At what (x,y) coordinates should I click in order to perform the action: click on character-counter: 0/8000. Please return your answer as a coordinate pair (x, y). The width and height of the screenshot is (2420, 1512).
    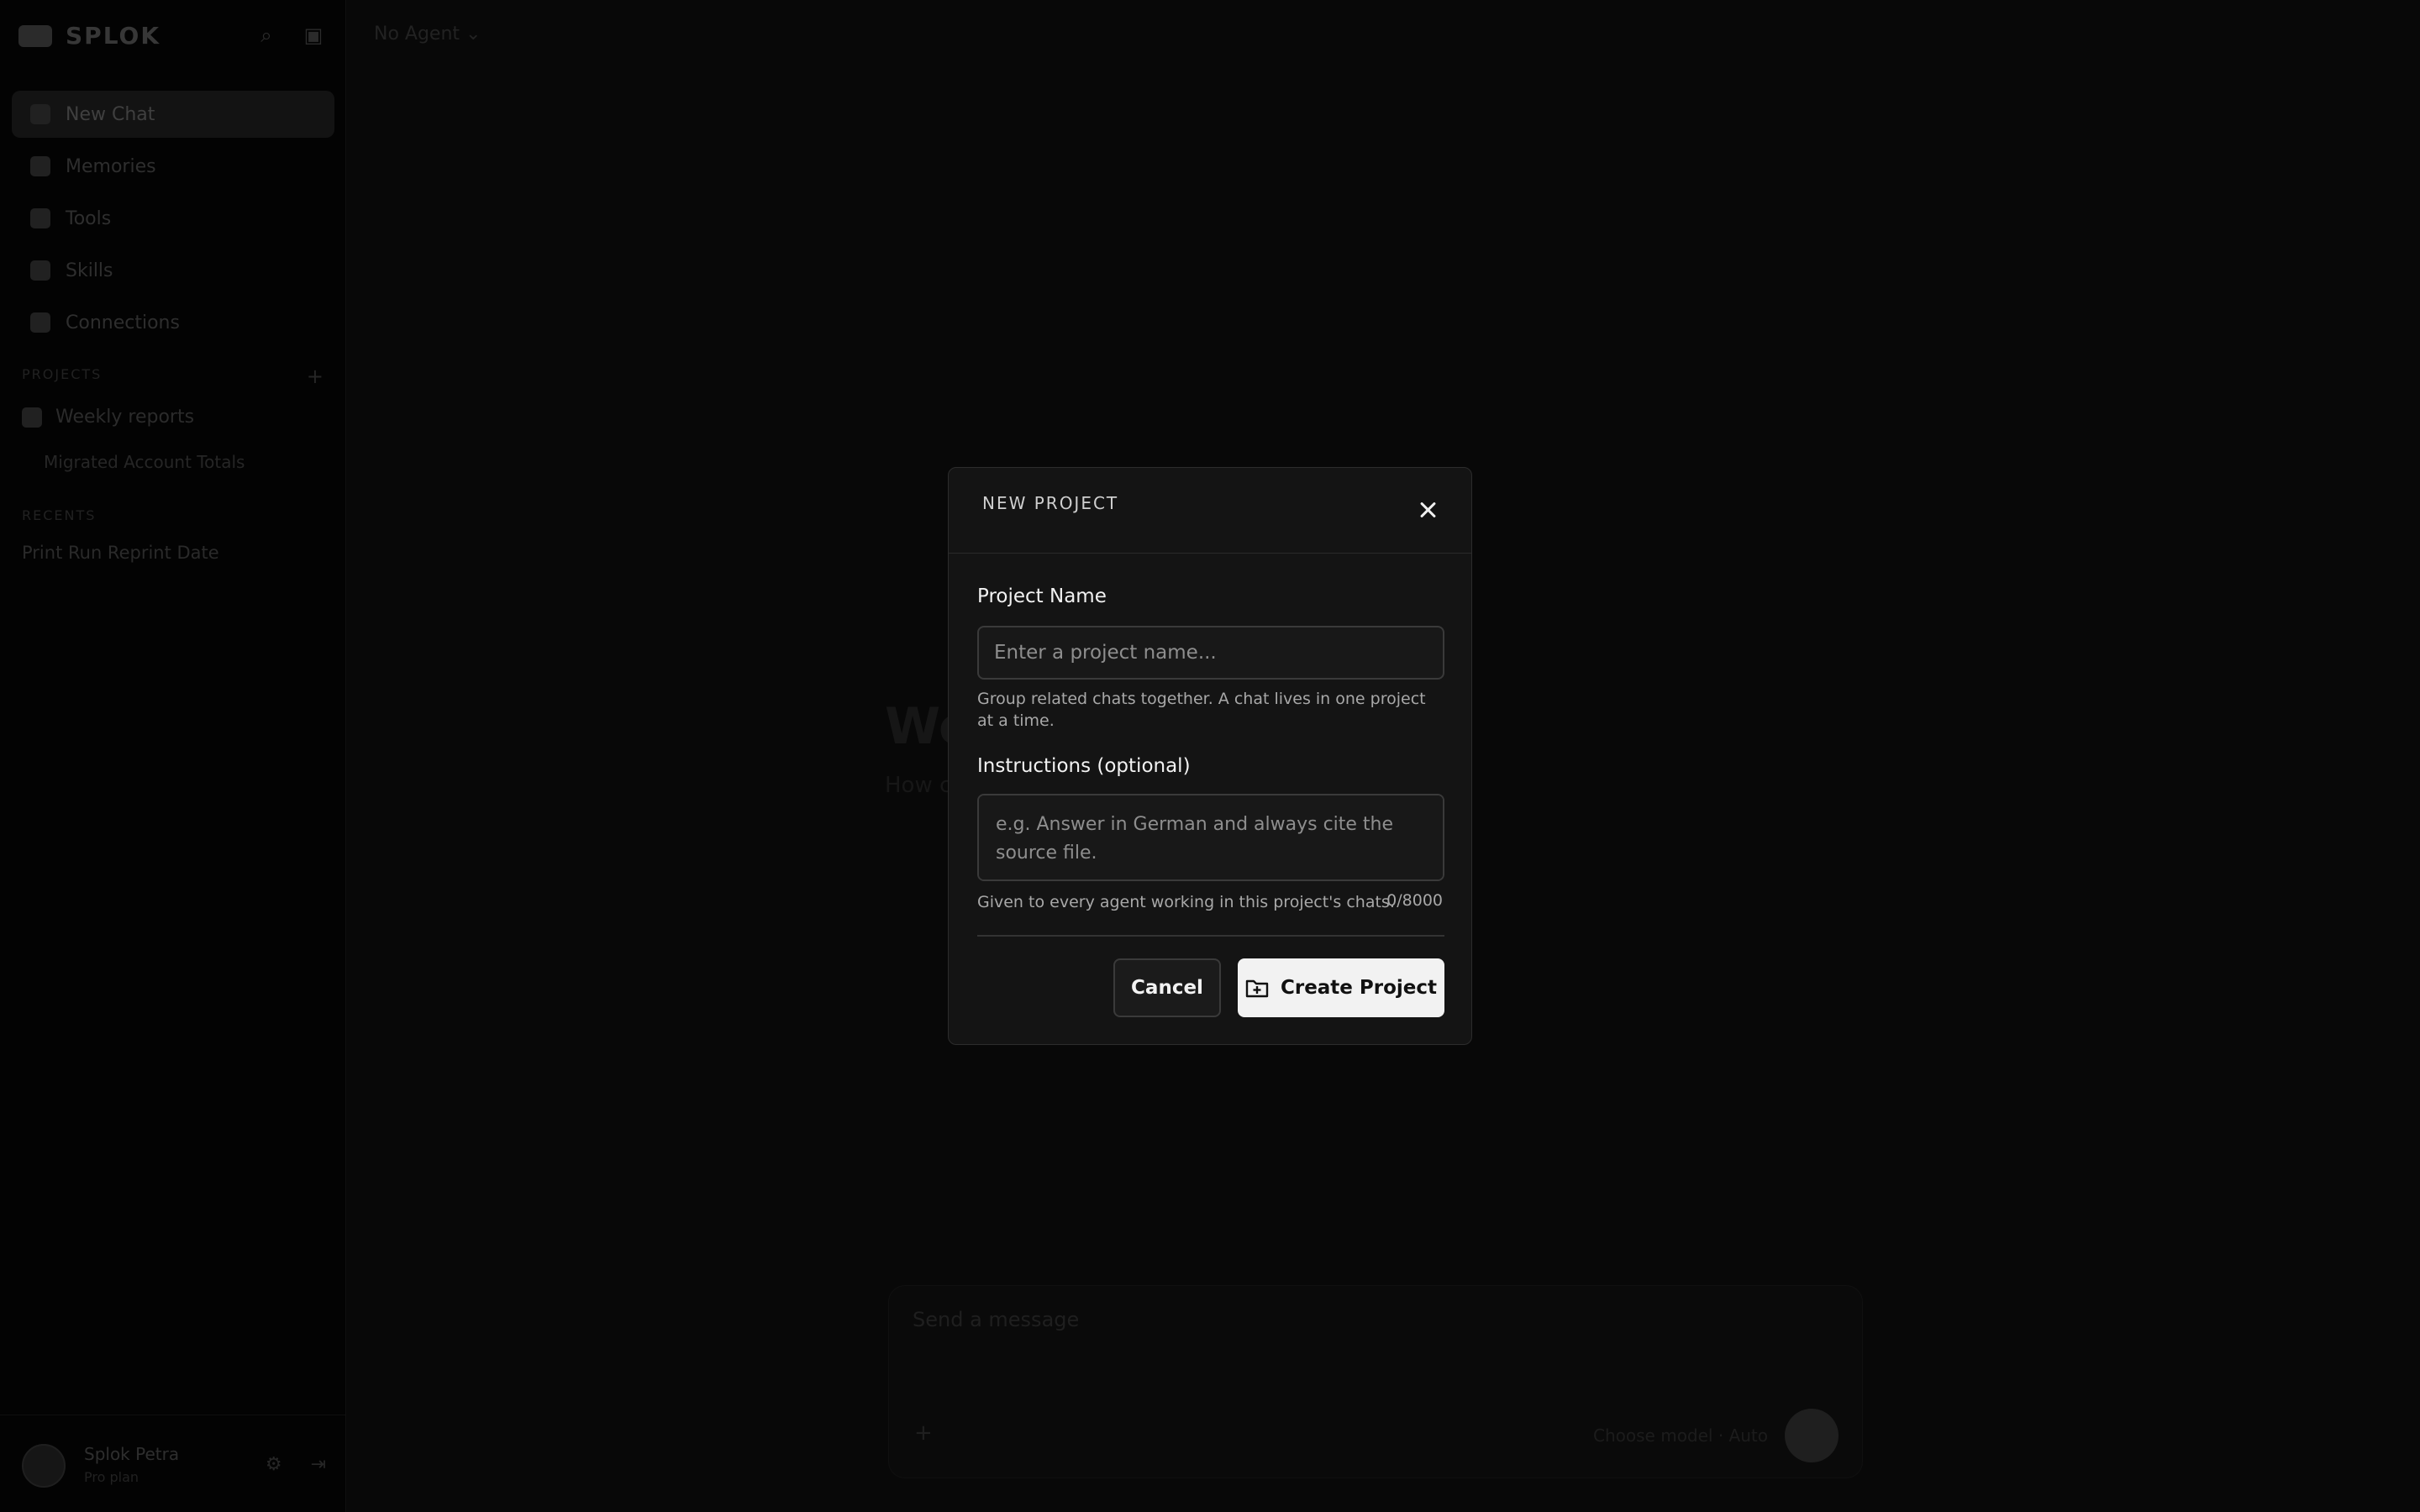
    Looking at the image, I should click on (1414, 900).